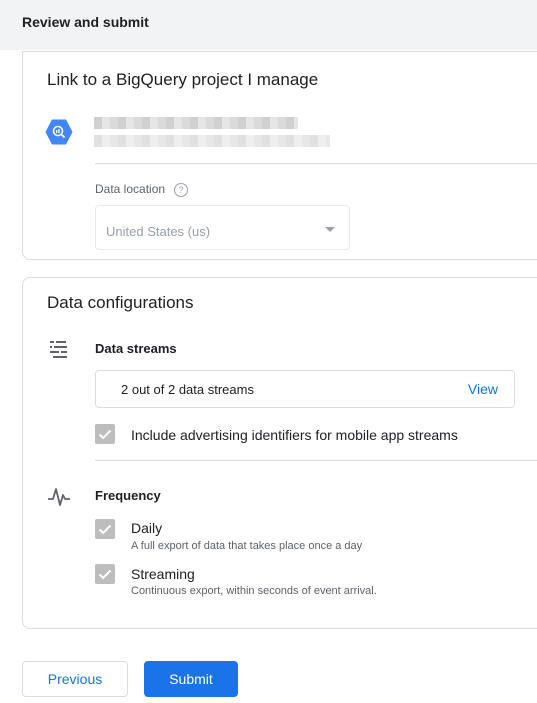 This screenshot has width=537, height=703. What do you see at coordinates (59, 497) in the screenshot?
I see `pulse-icon` at bounding box center [59, 497].